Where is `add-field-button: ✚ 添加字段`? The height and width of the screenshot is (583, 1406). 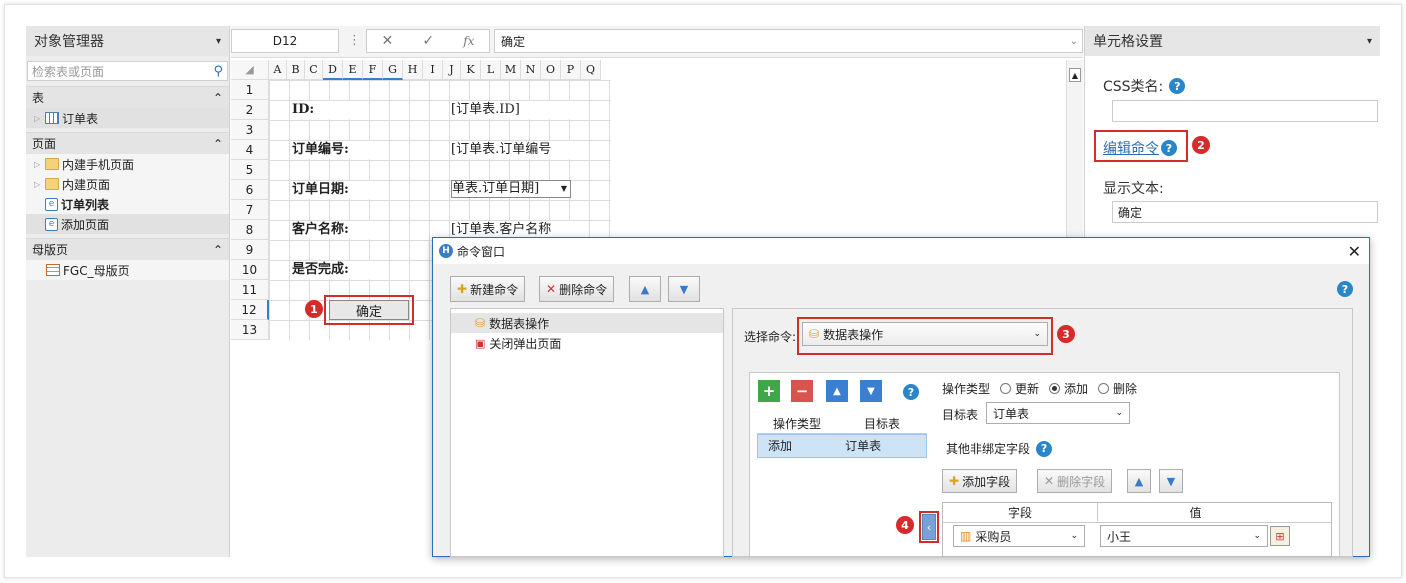
add-field-button: ✚ 添加字段 is located at coordinates (980, 481).